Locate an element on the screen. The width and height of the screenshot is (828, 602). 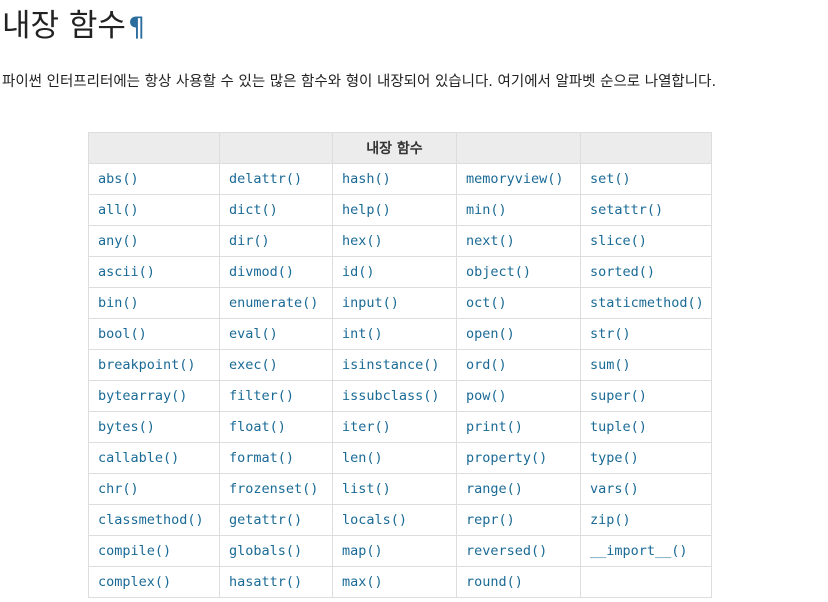
function-link: tuple() is located at coordinates (618, 427).